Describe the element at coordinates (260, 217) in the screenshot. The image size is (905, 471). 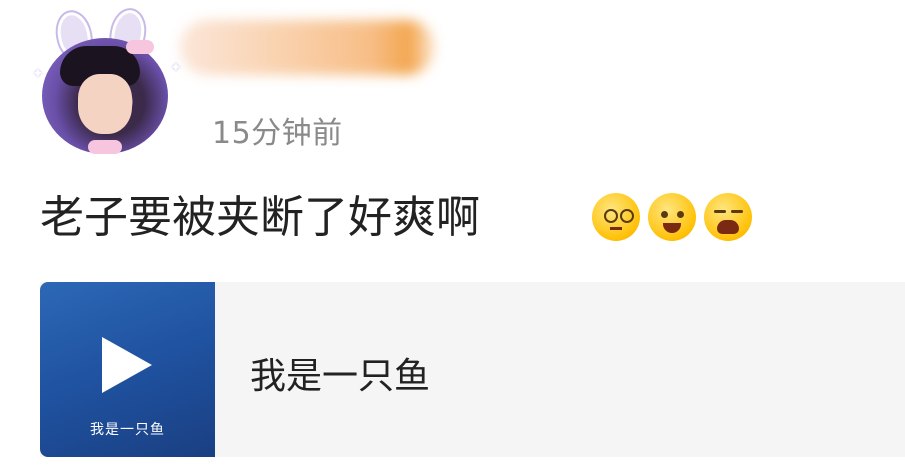
I see `post-text: 老子要被夹断了好爽啊` at that location.